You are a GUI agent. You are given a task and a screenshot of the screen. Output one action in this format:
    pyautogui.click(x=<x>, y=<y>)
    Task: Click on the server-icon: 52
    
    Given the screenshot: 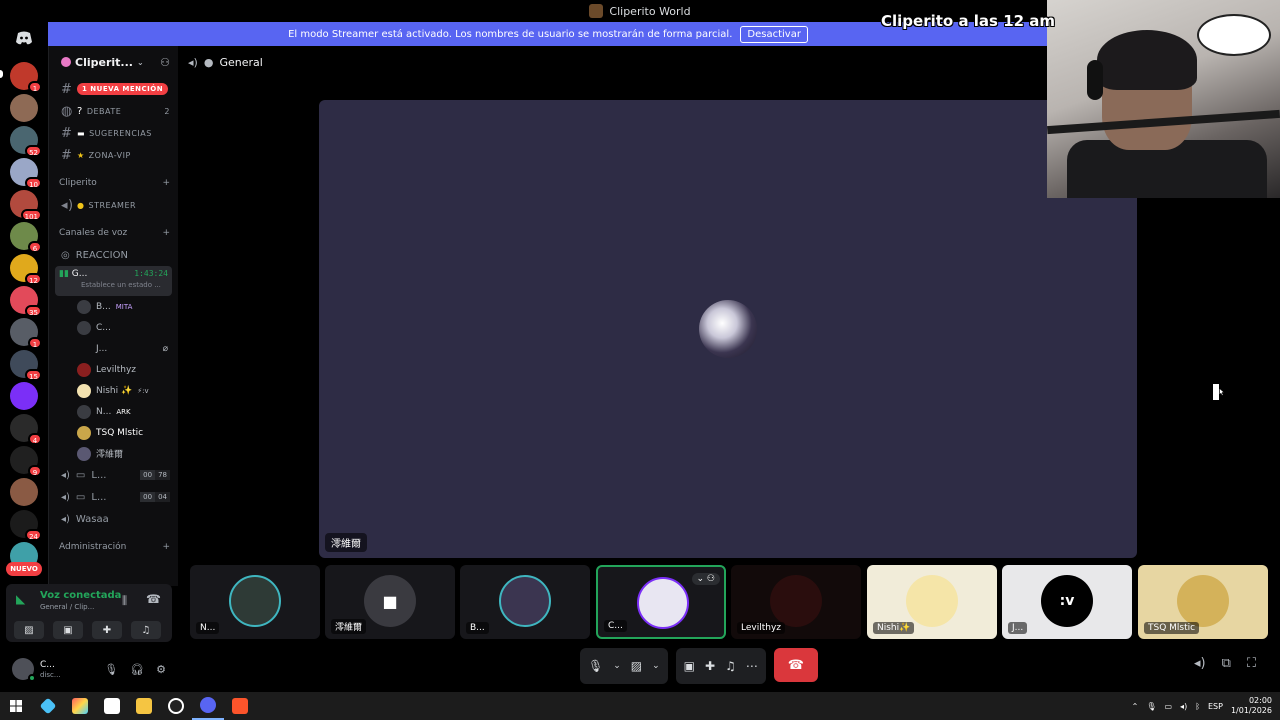 What is the action you would take?
    pyautogui.click(x=26, y=141)
    